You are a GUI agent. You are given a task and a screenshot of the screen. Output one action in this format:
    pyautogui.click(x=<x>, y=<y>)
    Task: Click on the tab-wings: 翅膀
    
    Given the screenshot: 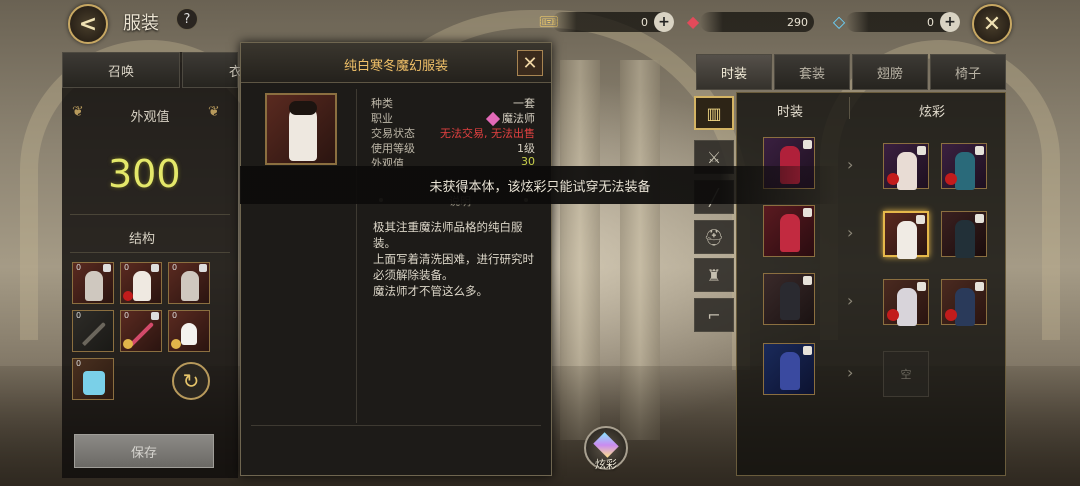 What is the action you would take?
    pyautogui.click(x=890, y=72)
    